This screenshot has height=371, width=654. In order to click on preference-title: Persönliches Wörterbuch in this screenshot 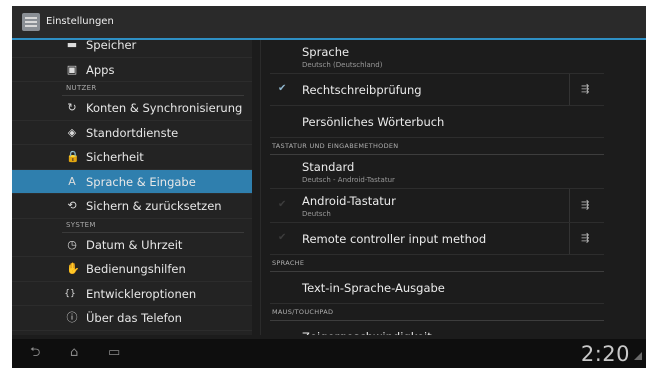, I will do `click(373, 122)`.